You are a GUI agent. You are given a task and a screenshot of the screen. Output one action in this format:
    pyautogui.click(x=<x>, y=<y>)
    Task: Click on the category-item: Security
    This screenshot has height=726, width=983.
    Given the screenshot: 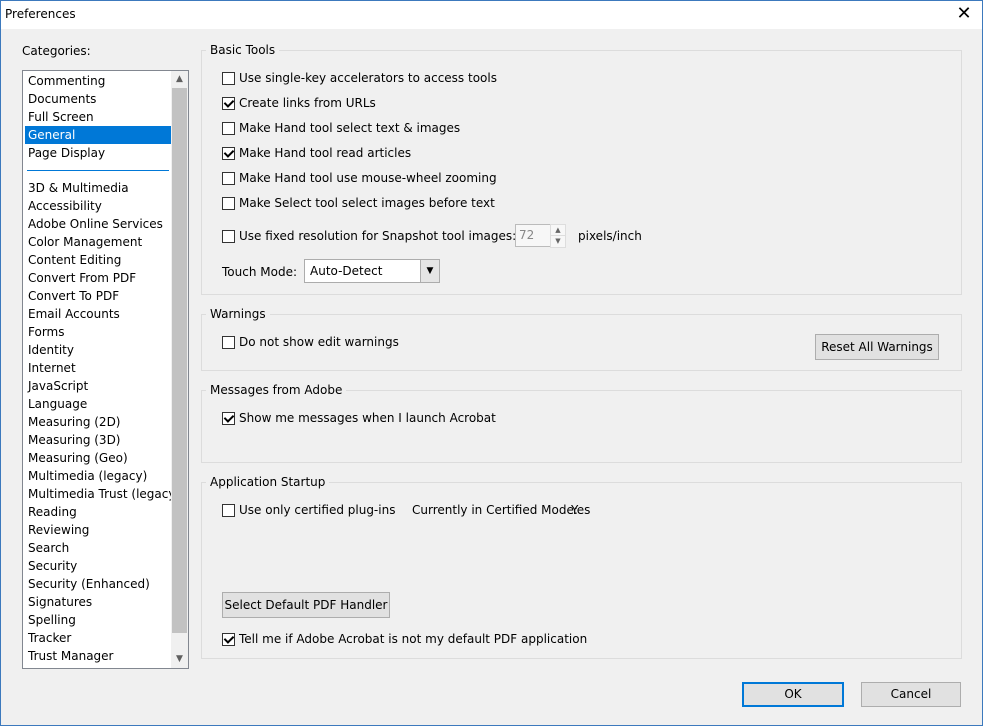 What is the action you would take?
    pyautogui.click(x=98, y=566)
    